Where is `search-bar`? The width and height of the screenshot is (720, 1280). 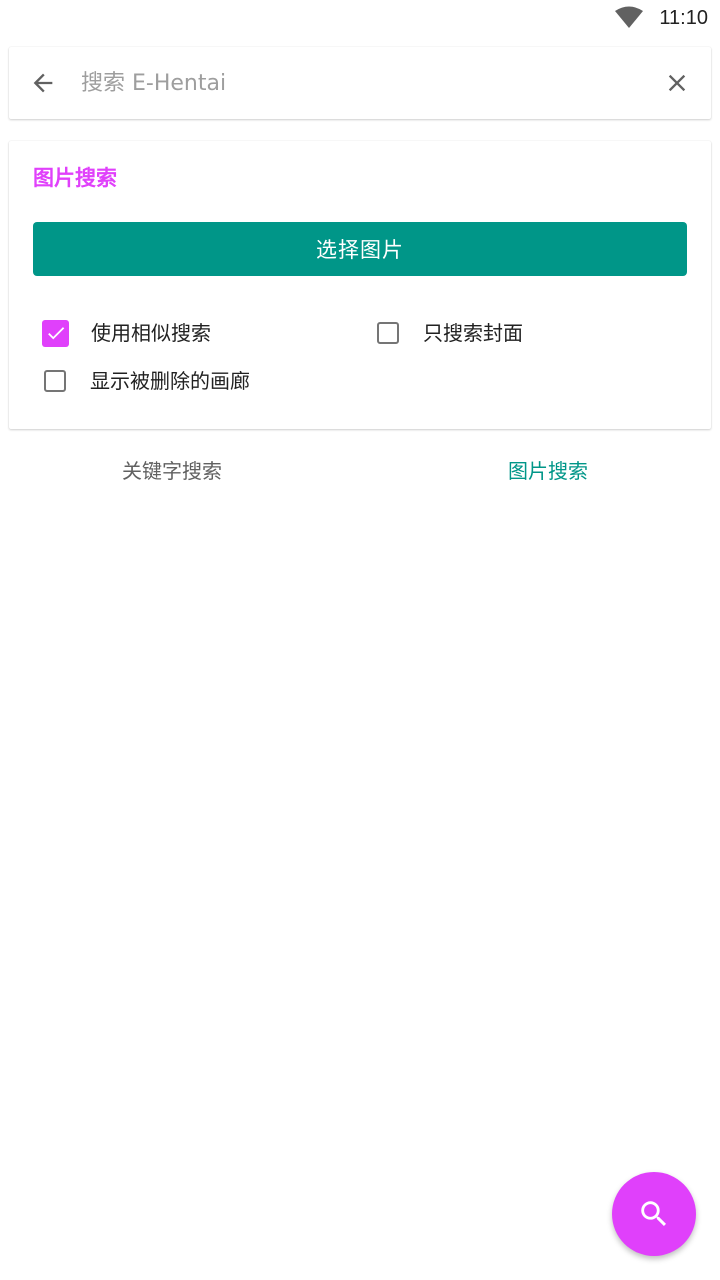 search-bar is located at coordinates (360, 83).